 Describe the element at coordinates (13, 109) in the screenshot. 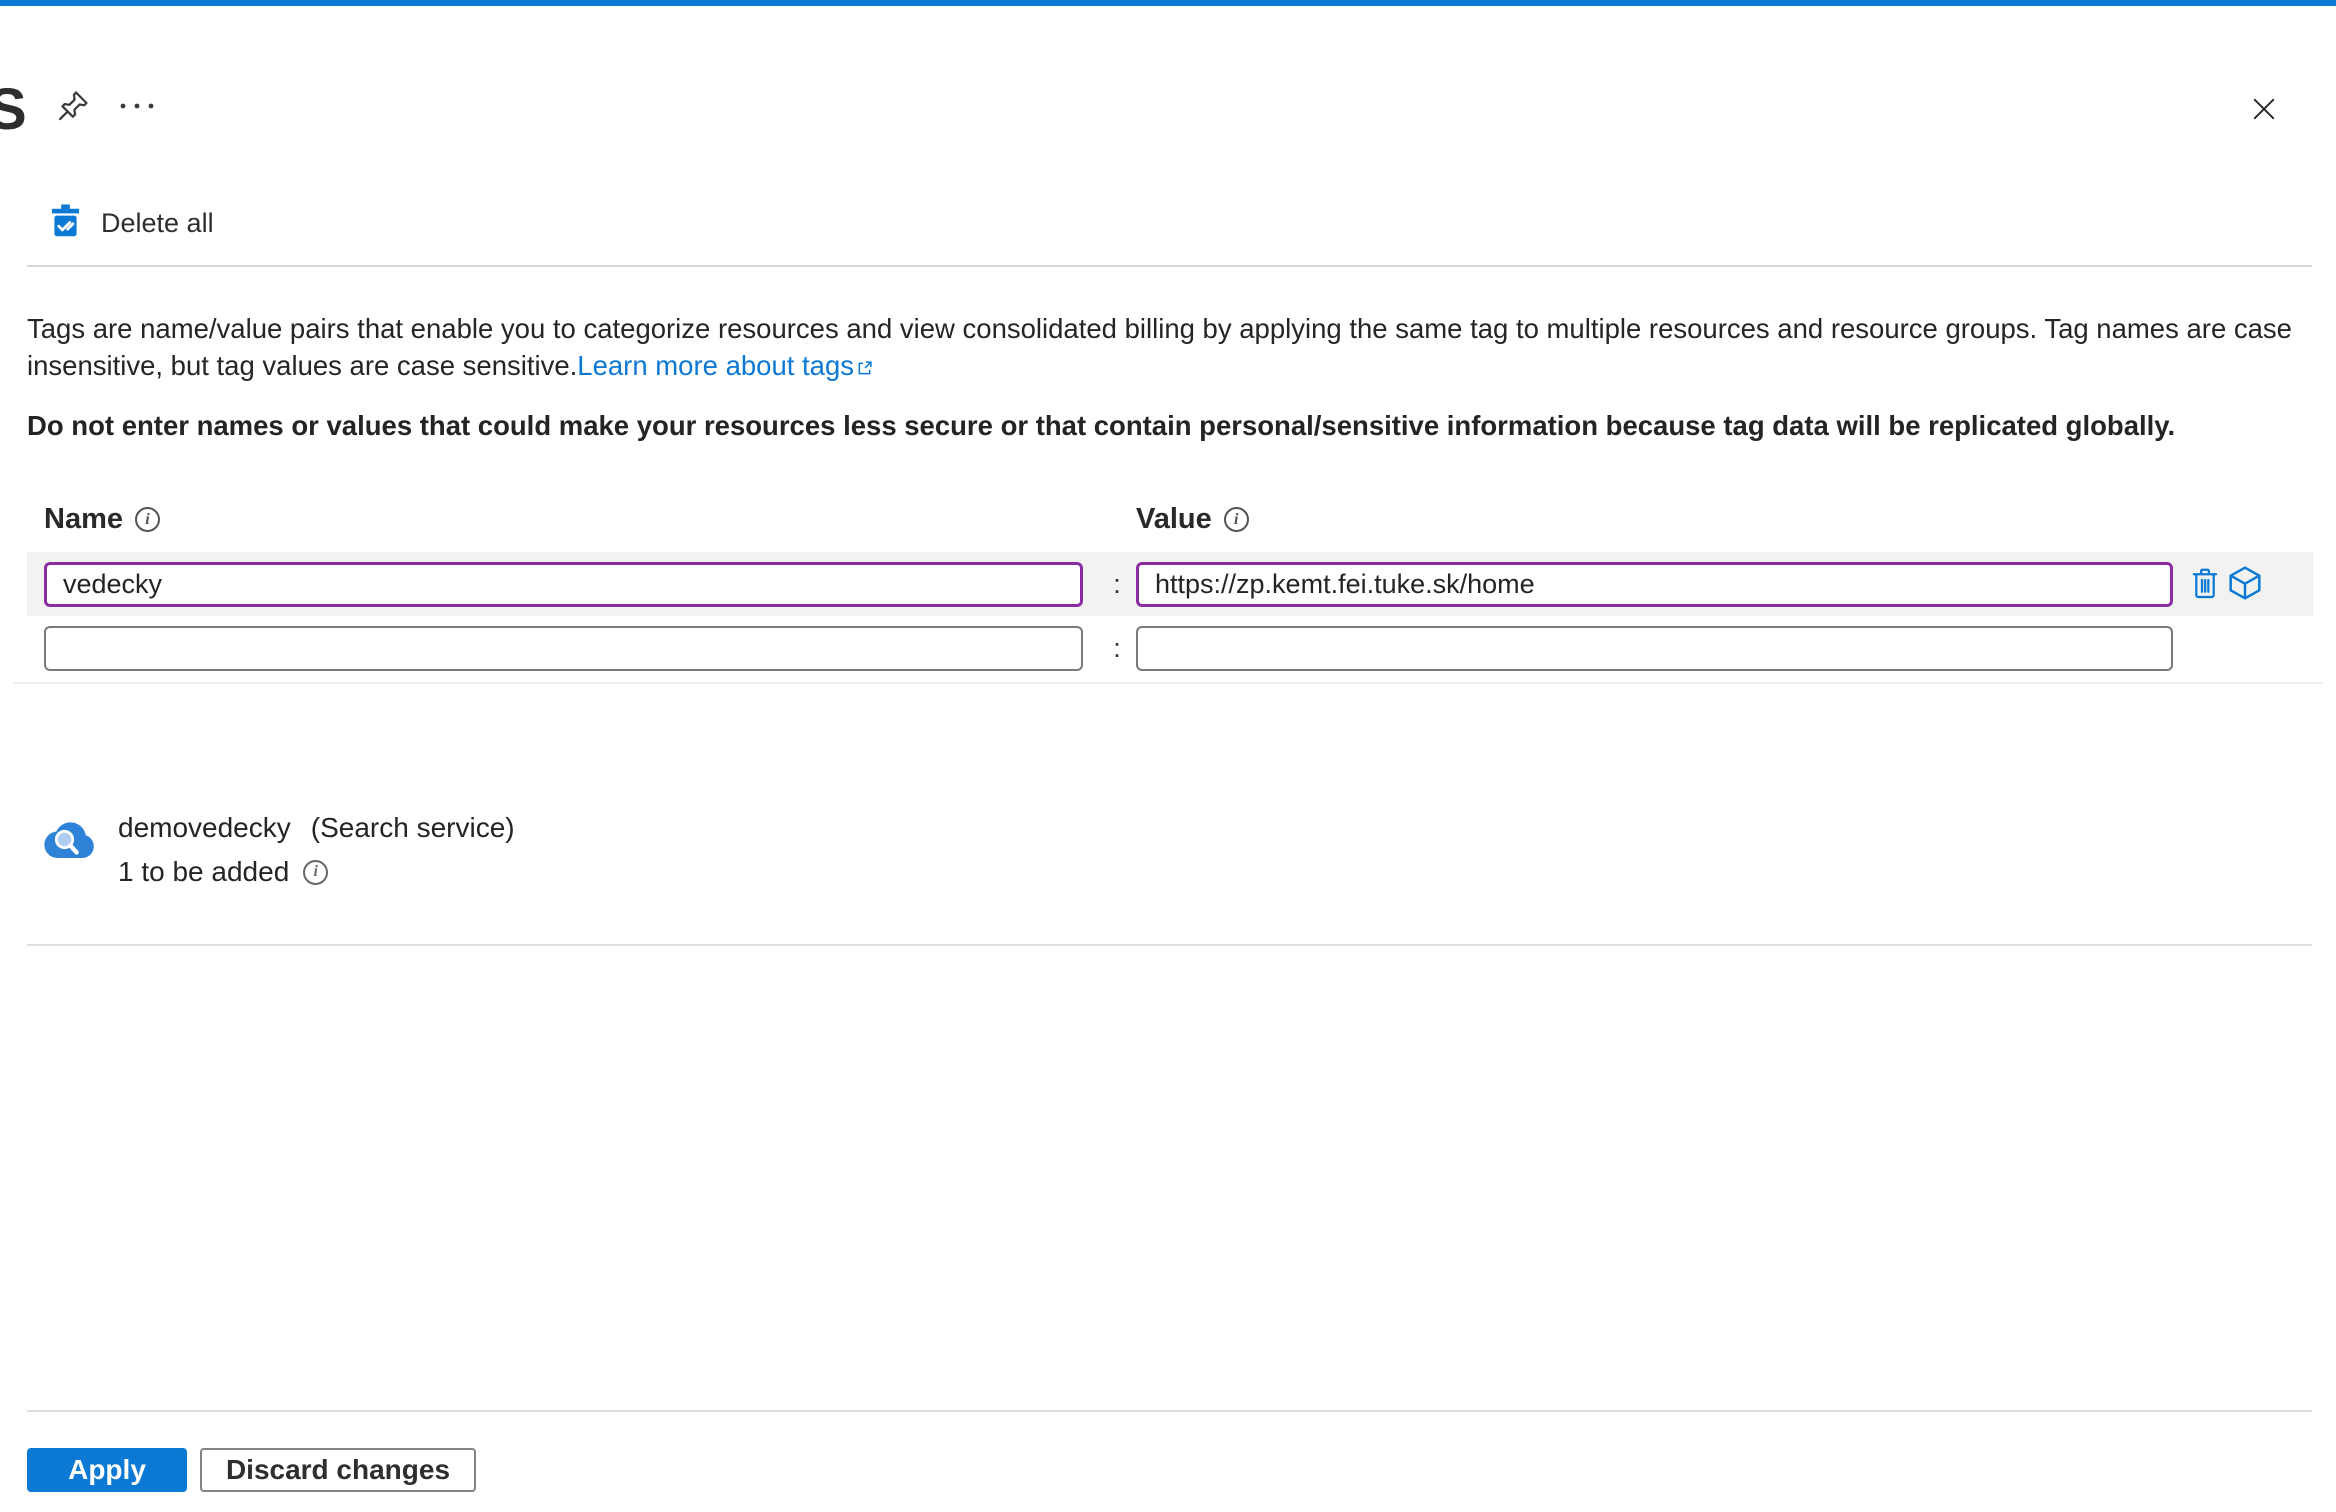

I see `blade-title-partial: S` at that location.